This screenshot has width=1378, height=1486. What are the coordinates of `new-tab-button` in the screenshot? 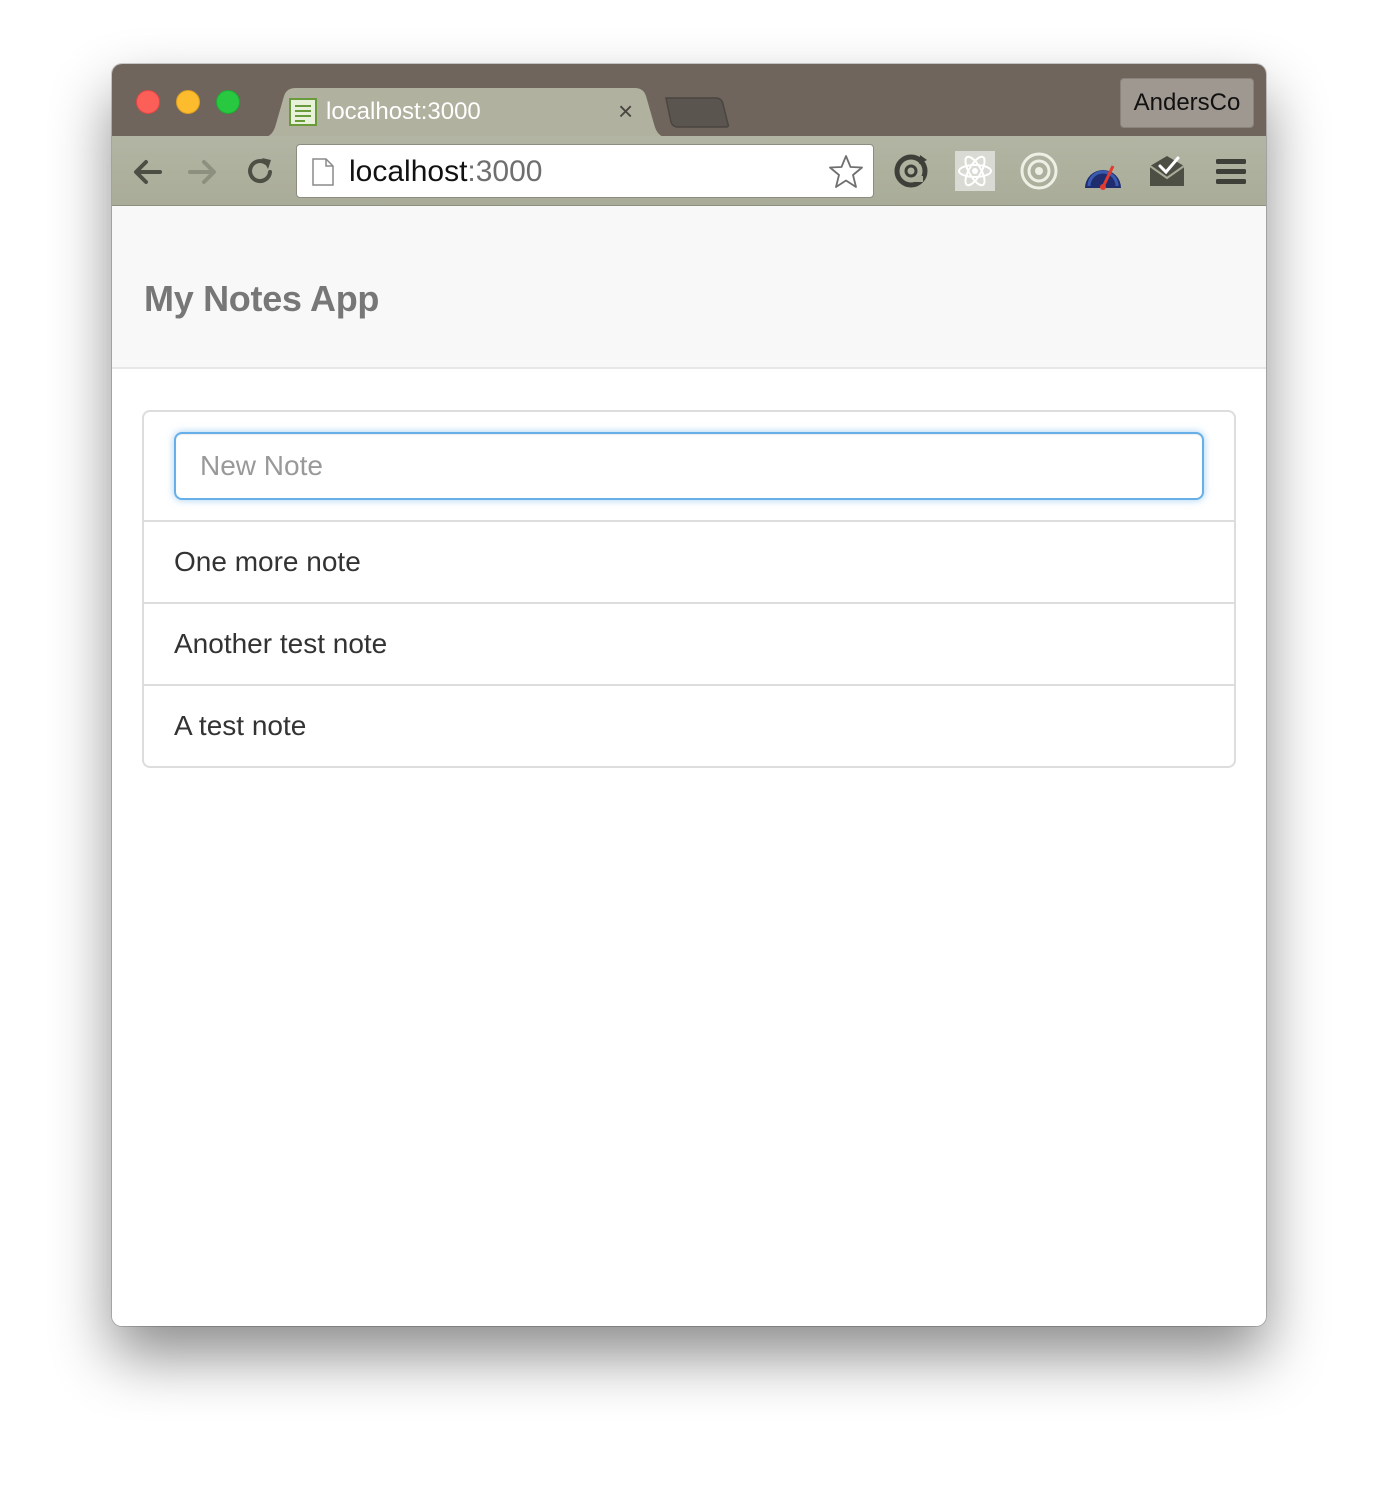 It's located at (698, 112).